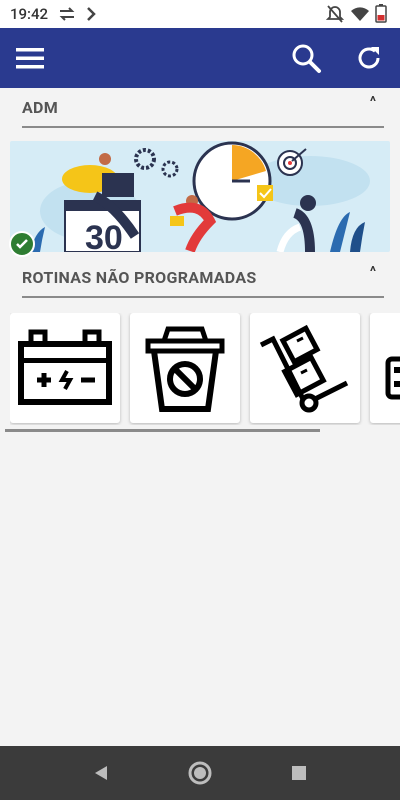 The width and height of the screenshot is (400, 800). Describe the element at coordinates (162, 430) in the screenshot. I see `horizontal-scrollbar` at that location.